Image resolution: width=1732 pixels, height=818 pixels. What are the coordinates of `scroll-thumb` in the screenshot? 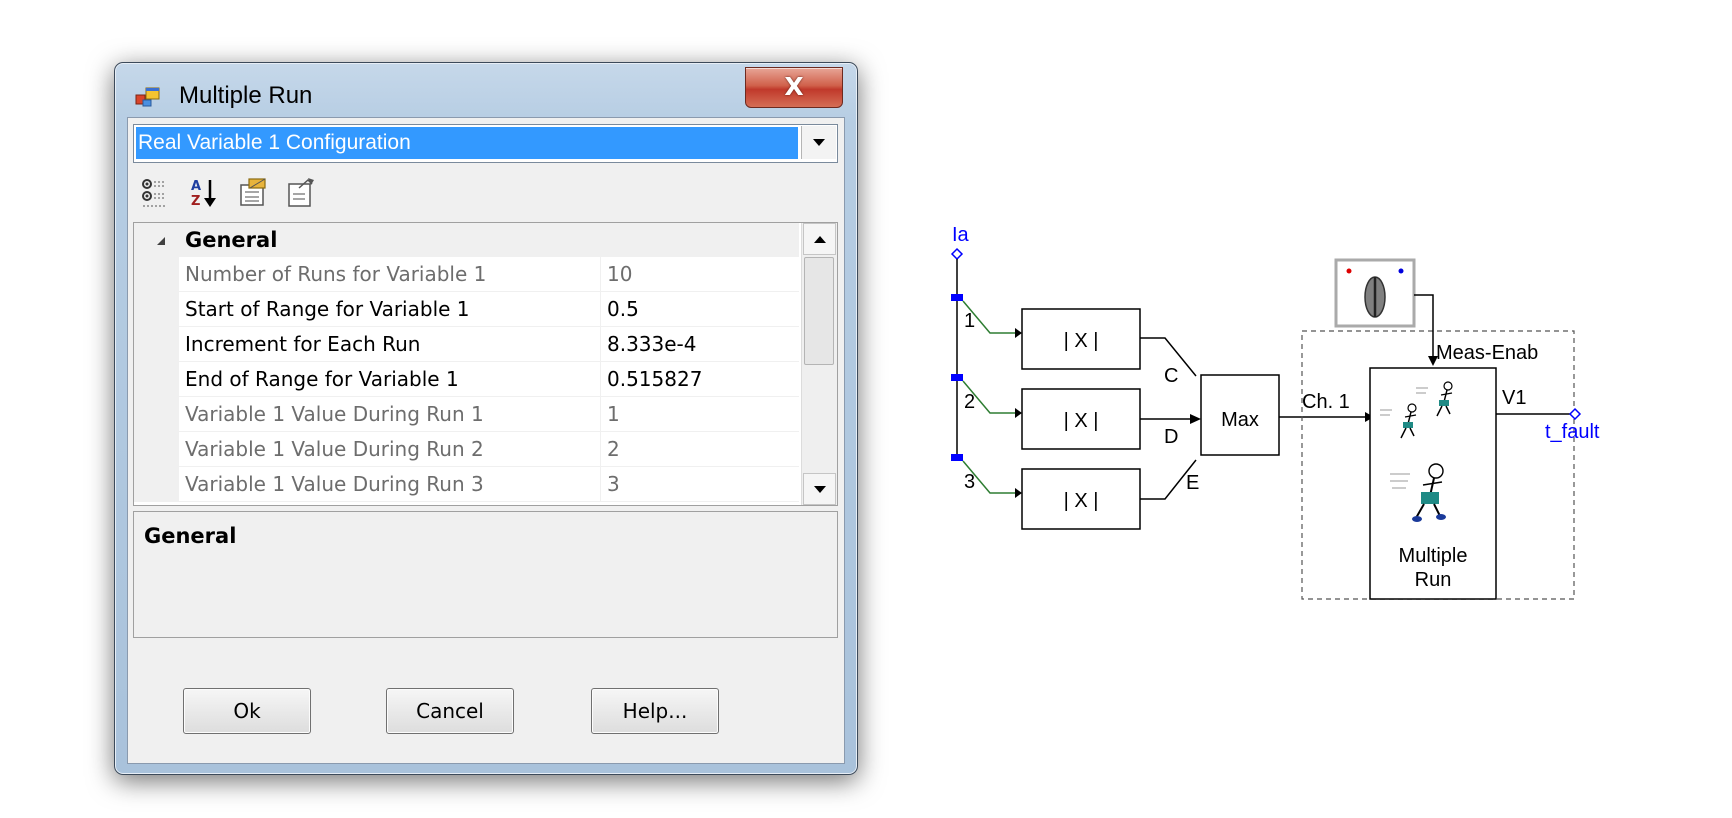 It's located at (819, 311).